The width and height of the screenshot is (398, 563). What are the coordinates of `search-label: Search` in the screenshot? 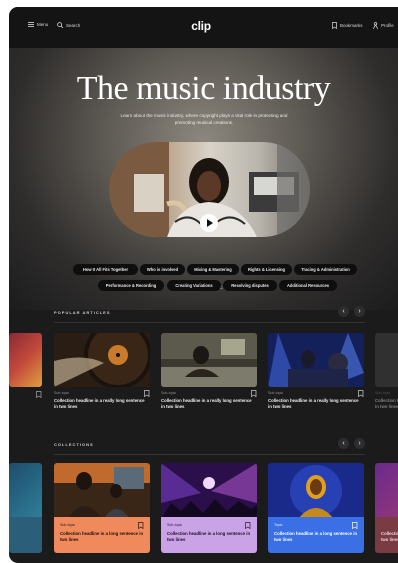 It's located at (73, 25).